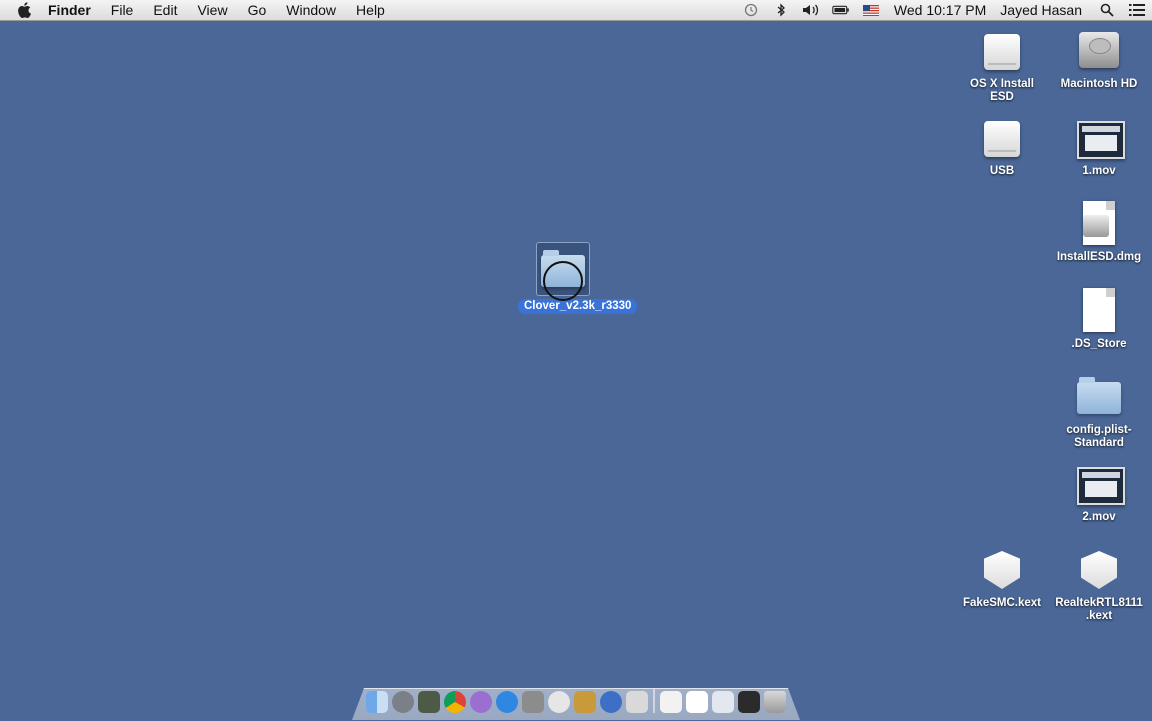 The width and height of the screenshot is (1152, 721). I want to click on desktop-icon-label: USB, so click(1002, 171).